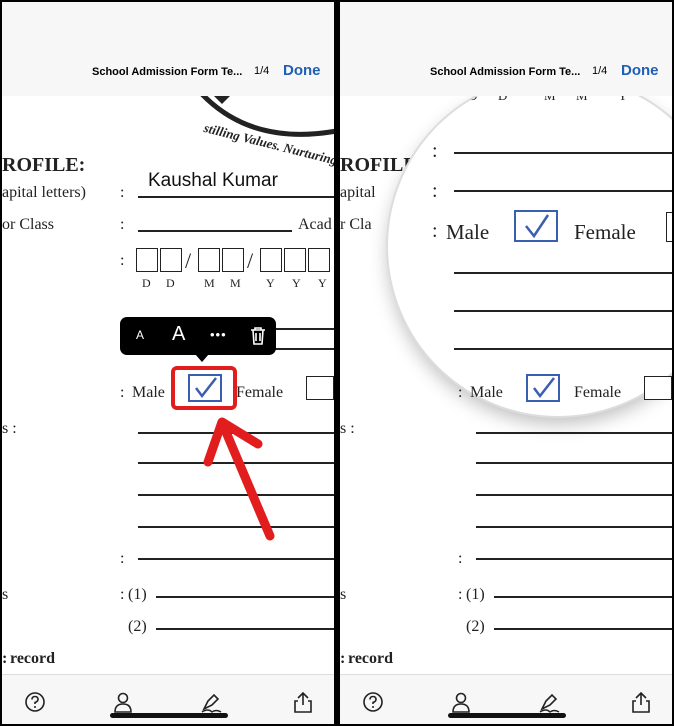 This screenshot has height=726, width=674. What do you see at coordinates (460, 558) in the screenshot?
I see `contact-colon: :` at bounding box center [460, 558].